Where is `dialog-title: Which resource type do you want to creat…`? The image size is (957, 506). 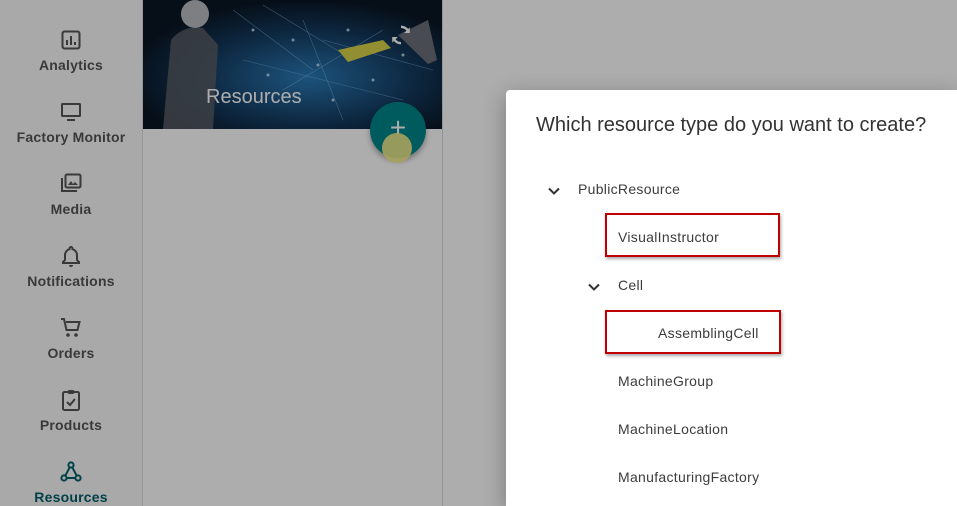 dialog-title: Which resource type do you want to creat… is located at coordinates (731, 125).